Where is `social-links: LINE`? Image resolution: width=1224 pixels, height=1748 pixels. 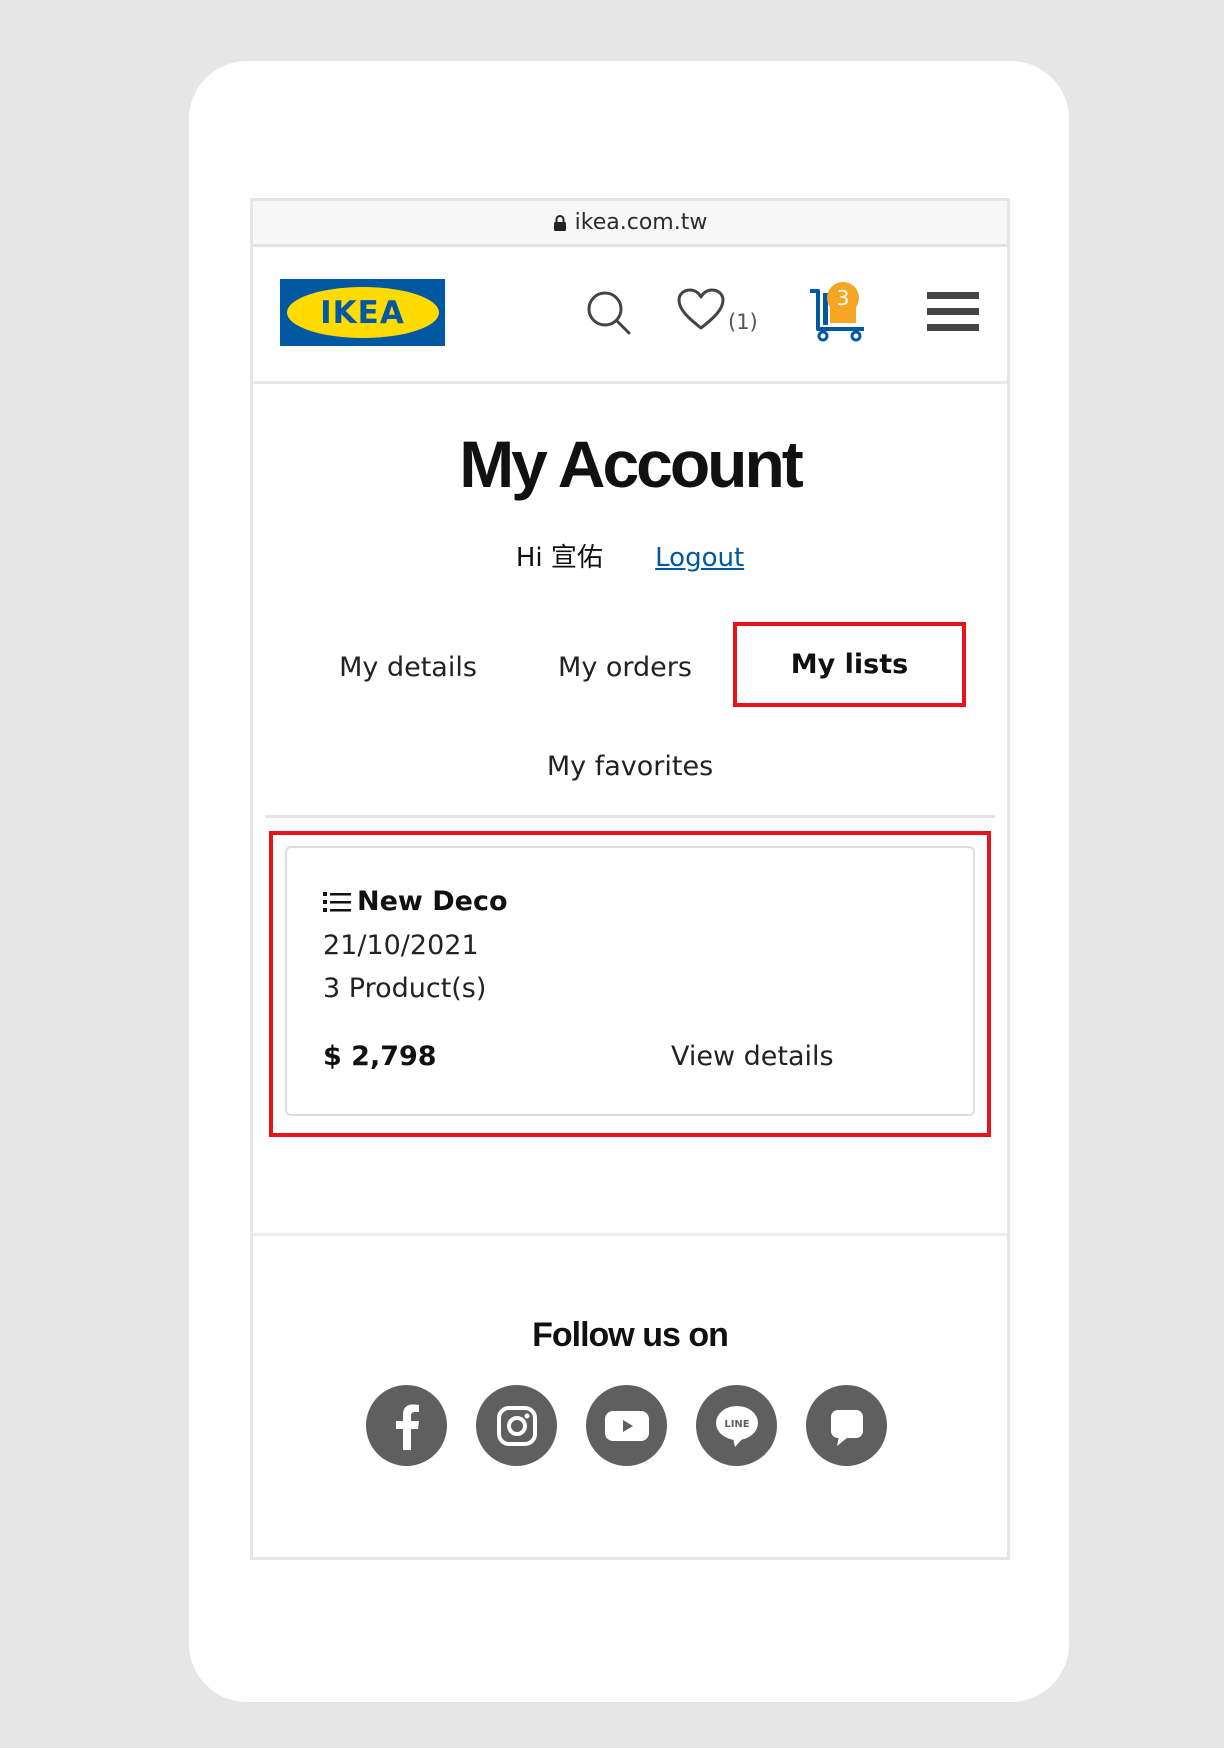
social-links: LINE is located at coordinates (626, 1425).